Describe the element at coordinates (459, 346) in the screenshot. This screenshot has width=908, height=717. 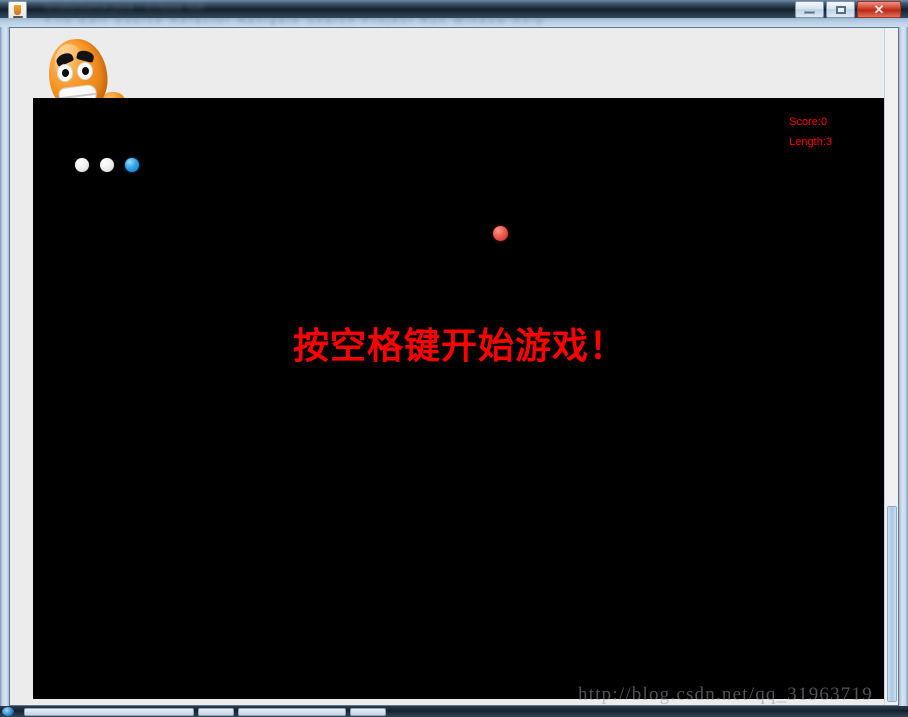
I see `start-game-message: 按空格键开始游戏！` at that location.